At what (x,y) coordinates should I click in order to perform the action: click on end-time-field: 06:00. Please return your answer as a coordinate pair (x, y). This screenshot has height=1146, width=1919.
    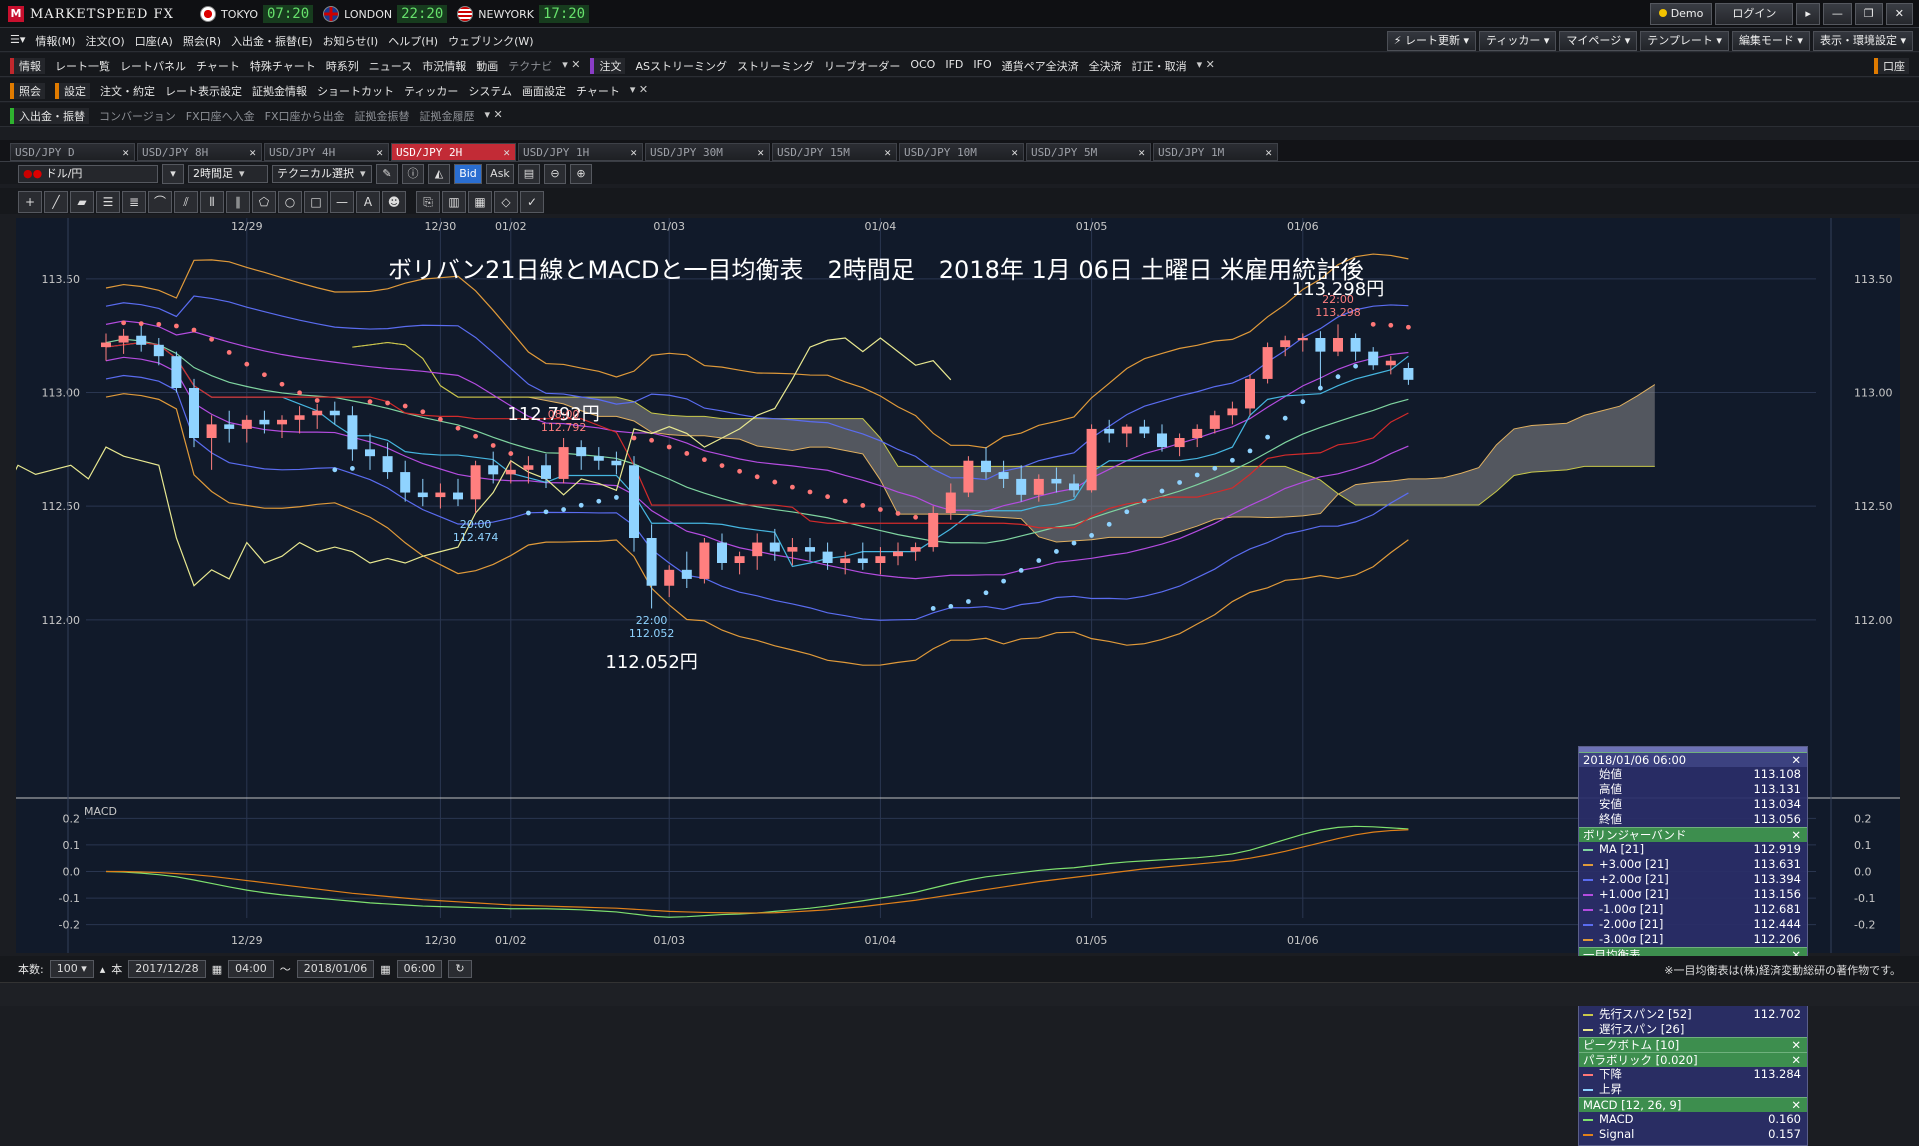
    Looking at the image, I should click on (419, 969).